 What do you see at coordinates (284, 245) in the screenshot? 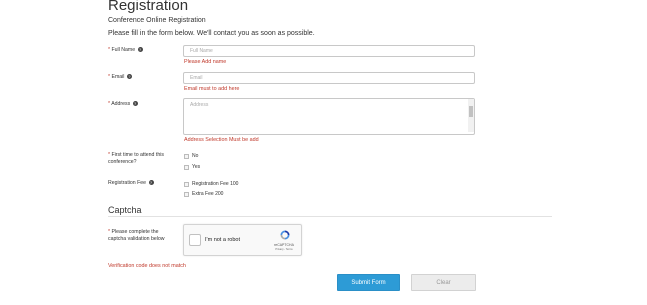
I see `recaptcha-brand: reCAPTCHA` at bounding box center [284, 245].